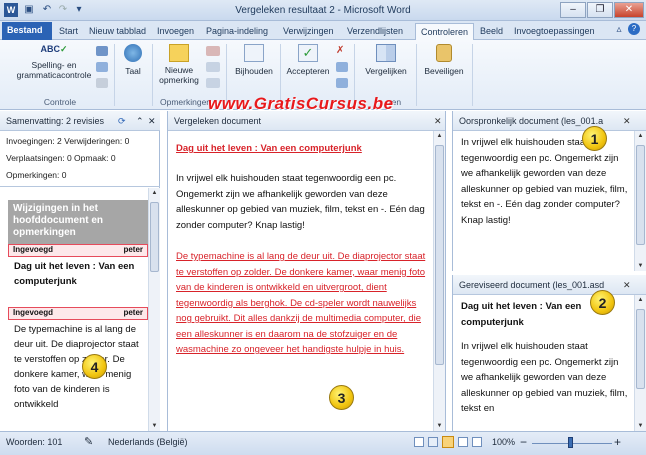  I want to click on callout-badge-2: 2, so click(602, 302).